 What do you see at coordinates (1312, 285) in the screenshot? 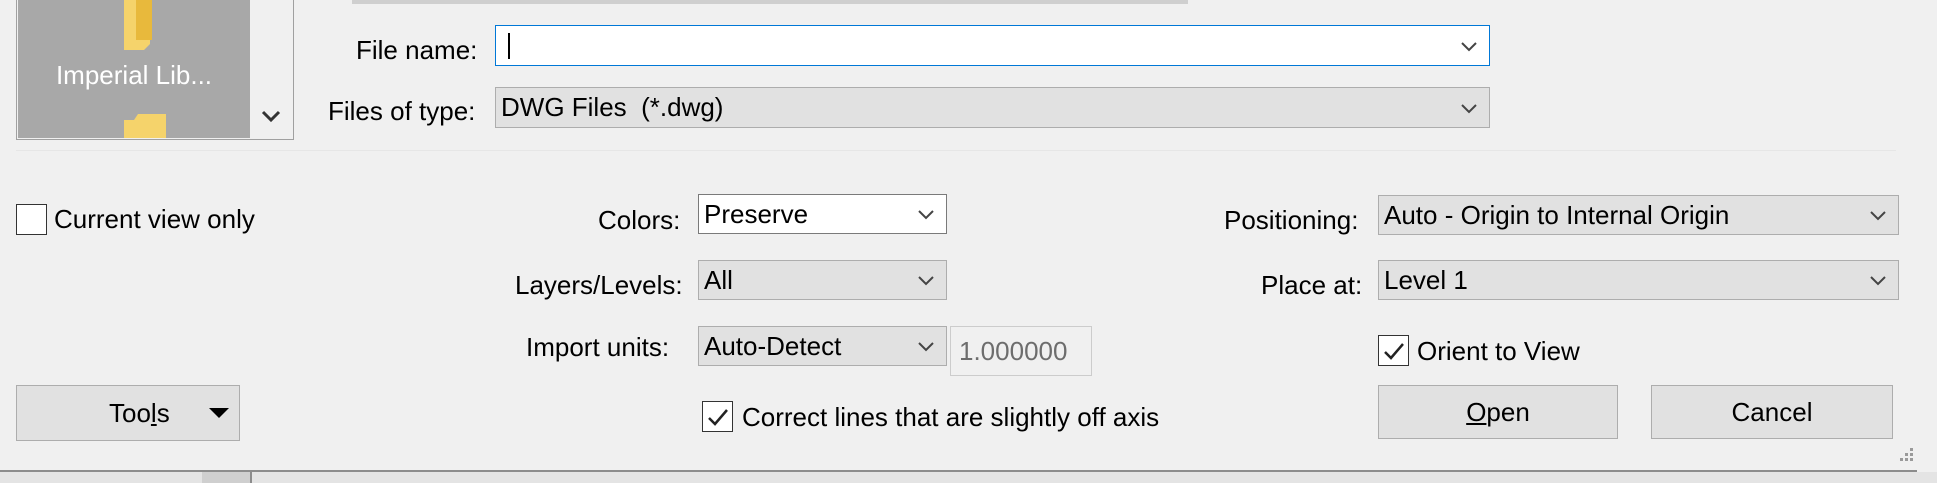
I see `place-at-label: Place at:` at bounding box center [1312, 285].